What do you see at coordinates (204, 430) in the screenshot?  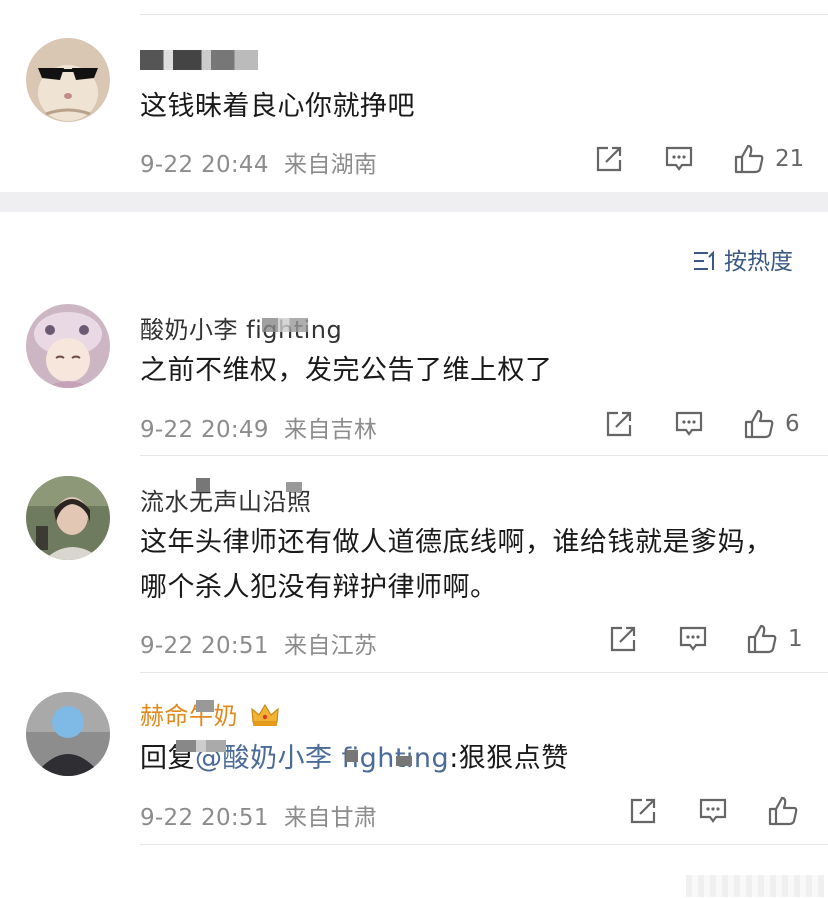 I see `comment-time: 9-22 20:49` at bounding box center [204, 430].